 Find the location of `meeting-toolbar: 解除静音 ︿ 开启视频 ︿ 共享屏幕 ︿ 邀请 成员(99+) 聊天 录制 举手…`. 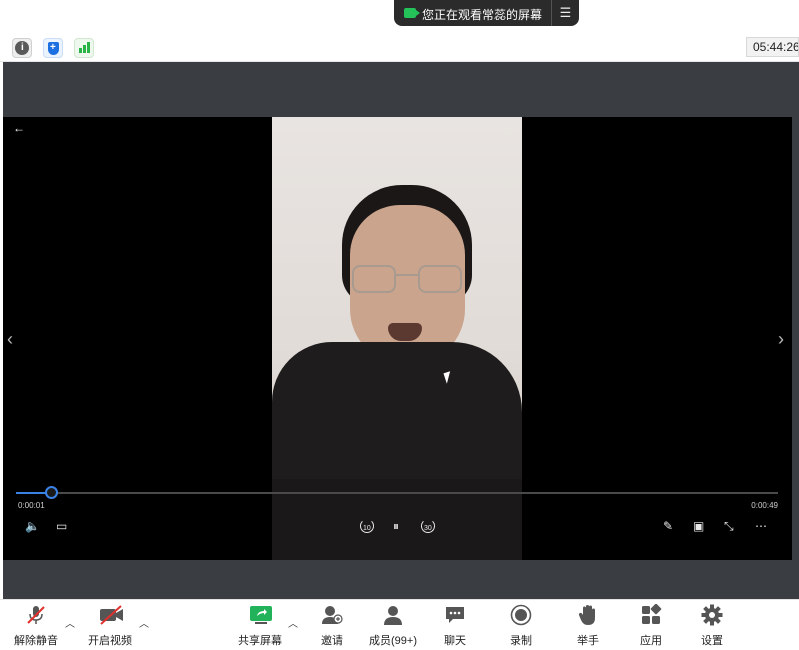

meeting-toolbar: 解除静音 ︿ 开启视频 ︿ 共享屏幕 ︿ 邀请 成员(99+) 聊天 录制 举手… is located at coordinates (399, 624).